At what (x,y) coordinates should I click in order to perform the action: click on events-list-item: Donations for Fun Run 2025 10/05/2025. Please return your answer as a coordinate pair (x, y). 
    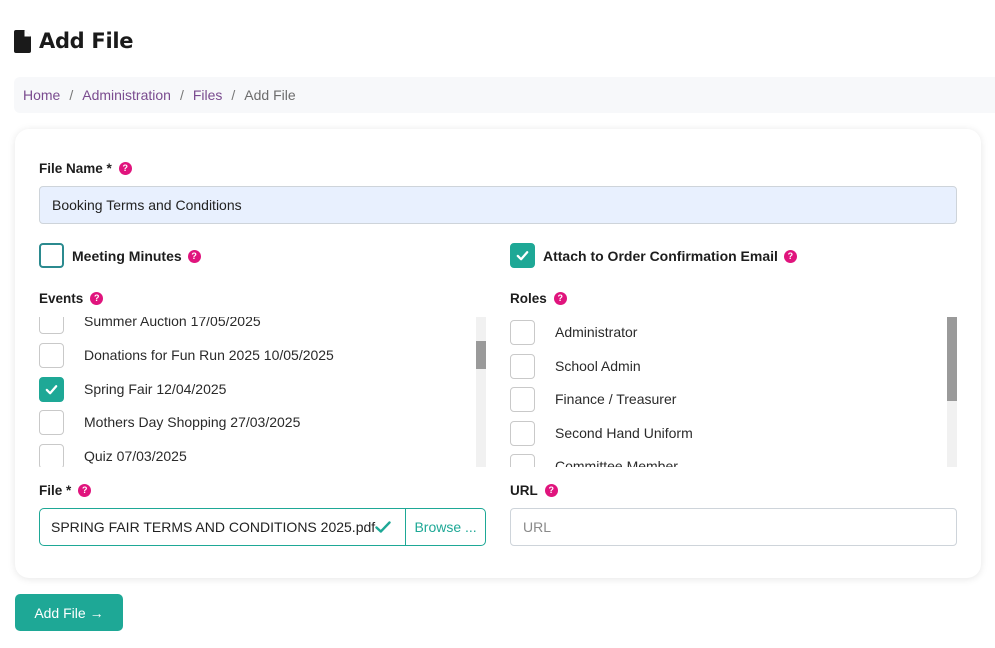
    Looking at the image, I should click on (249, 355).